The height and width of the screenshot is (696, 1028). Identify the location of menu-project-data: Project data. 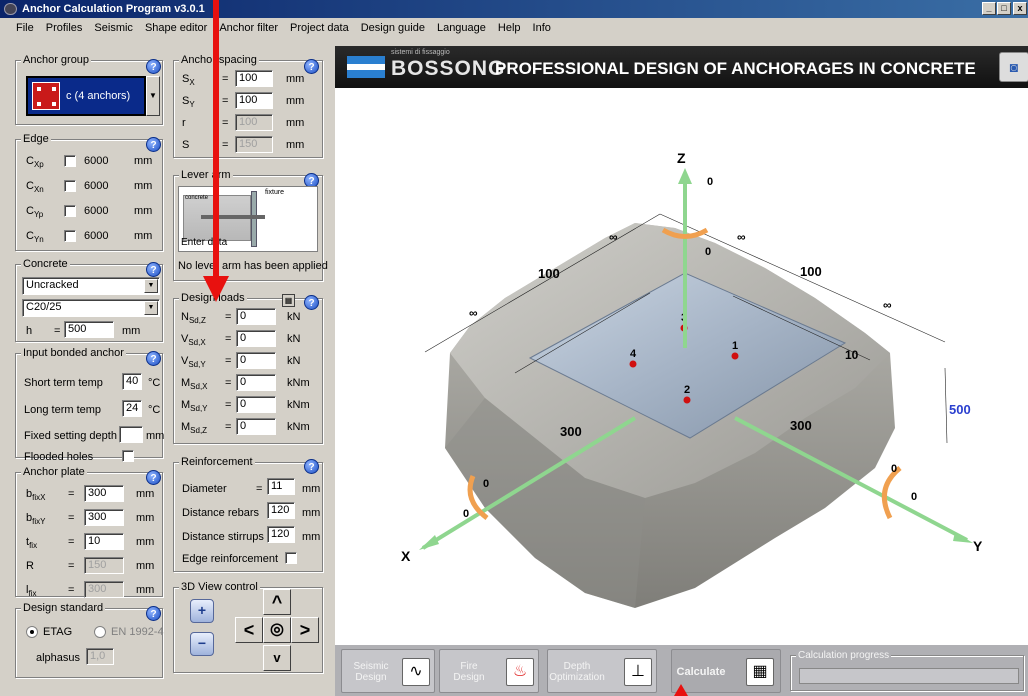
(319, 28).